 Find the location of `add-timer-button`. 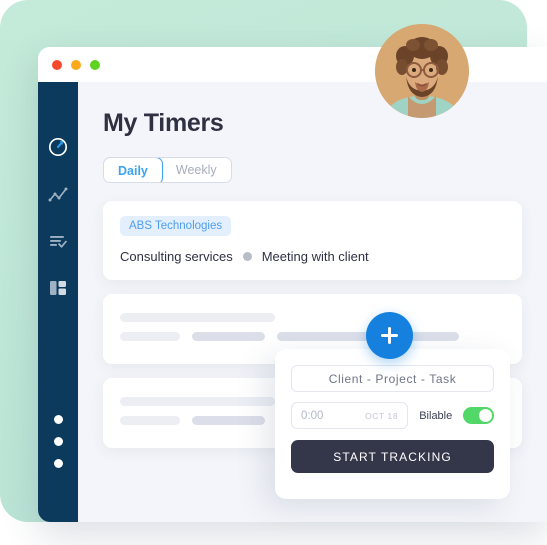

add-timer-button is located at coordinates (389, 335).